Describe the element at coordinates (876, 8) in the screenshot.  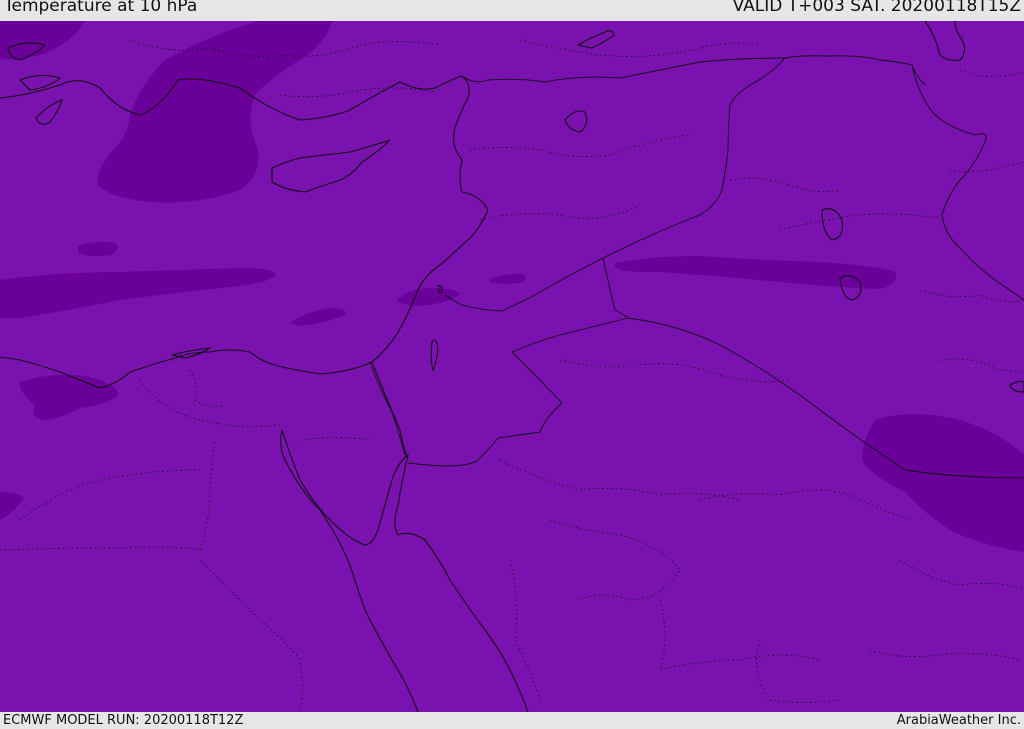
I see `valid-time: VALID T+003 SAT. 20200118T15Z` at that location.